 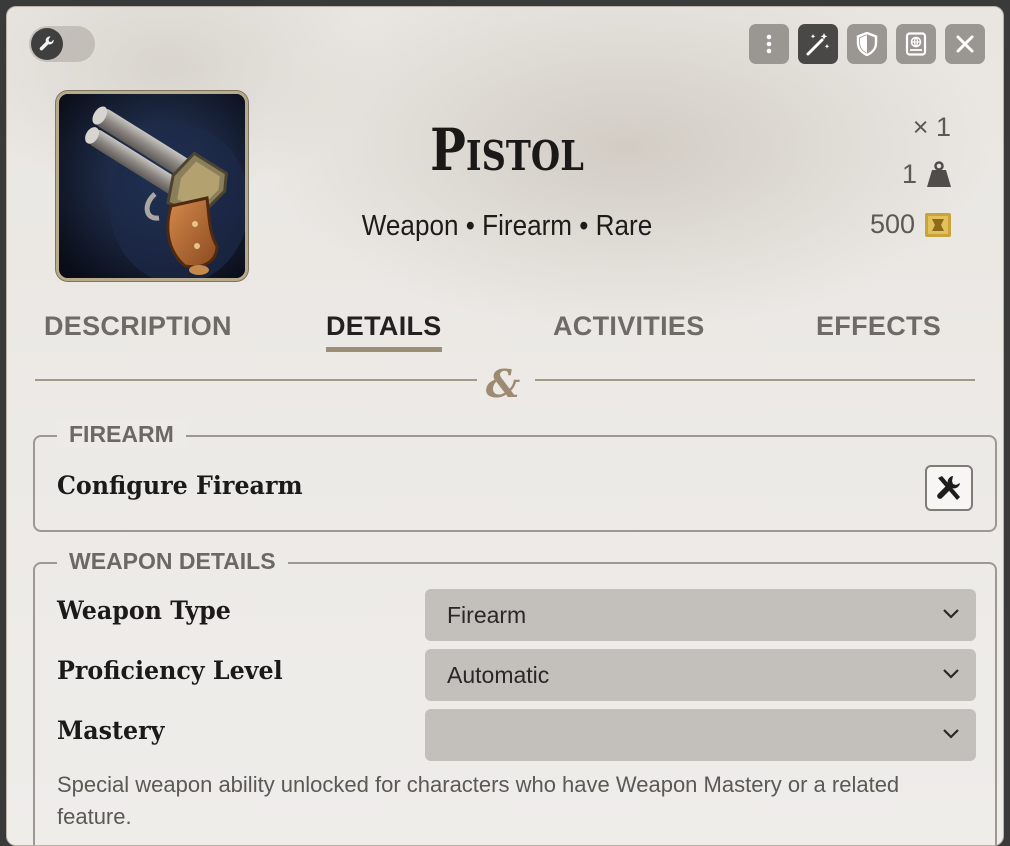 I want to click on weight-icon, so click(x=939, y=173).